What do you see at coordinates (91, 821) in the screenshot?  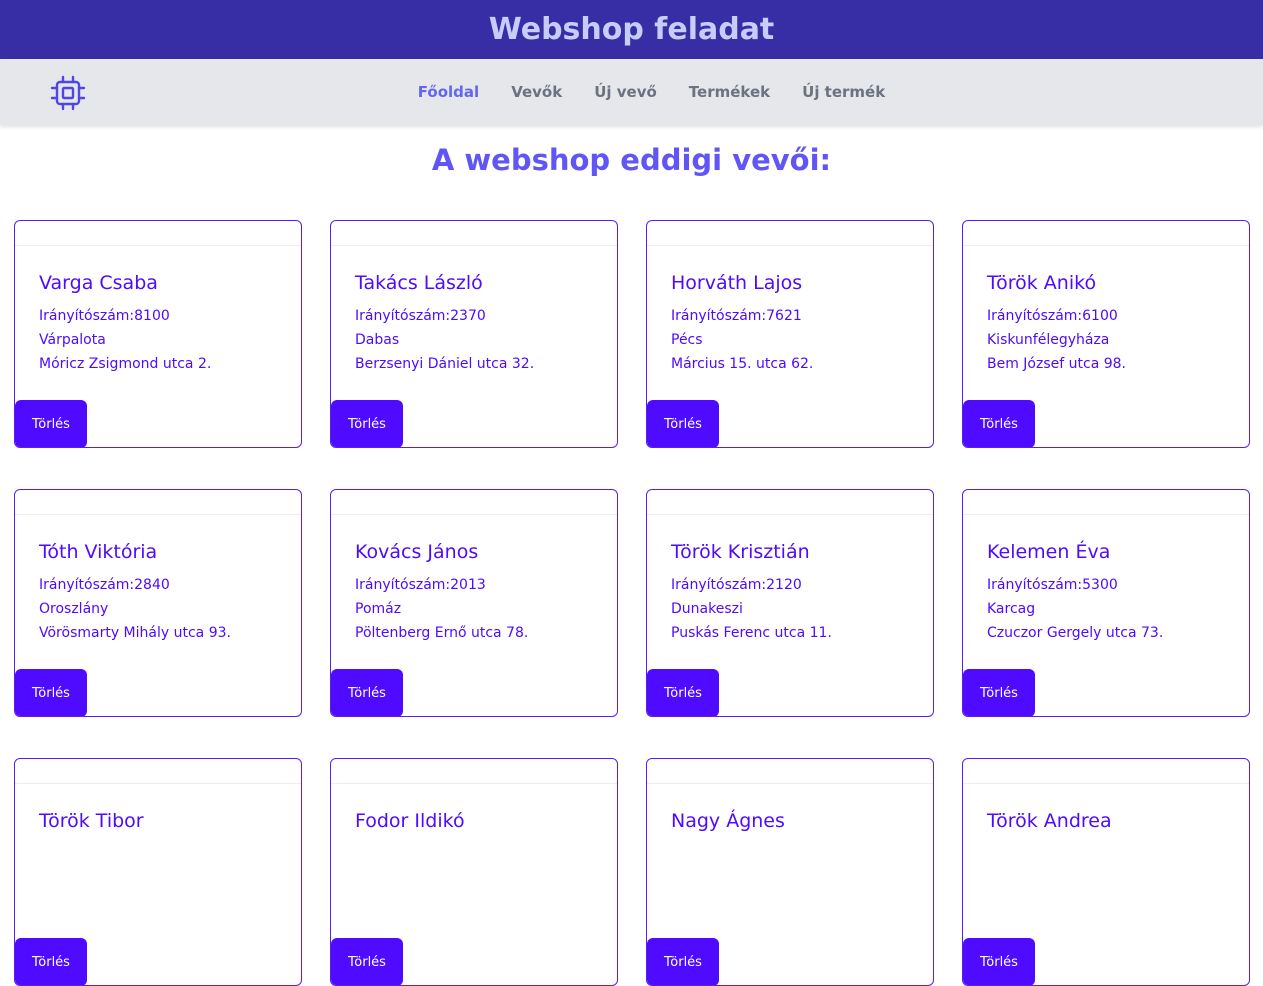 I see `customer-name: Török Tibor` at bounding box center [91, 821].